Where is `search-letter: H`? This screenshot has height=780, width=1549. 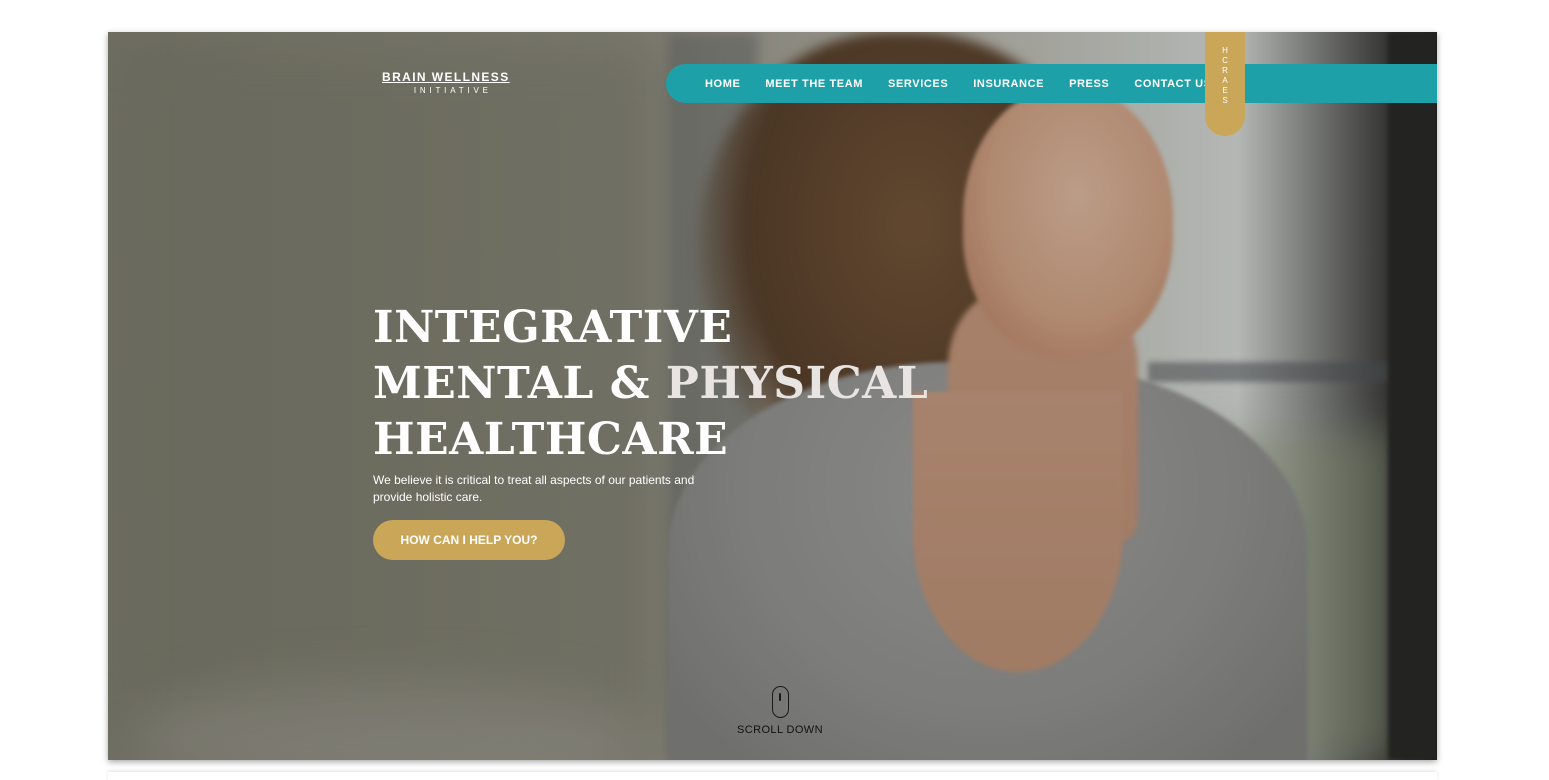
search-letter: H is located at coordinates (1225, 50).